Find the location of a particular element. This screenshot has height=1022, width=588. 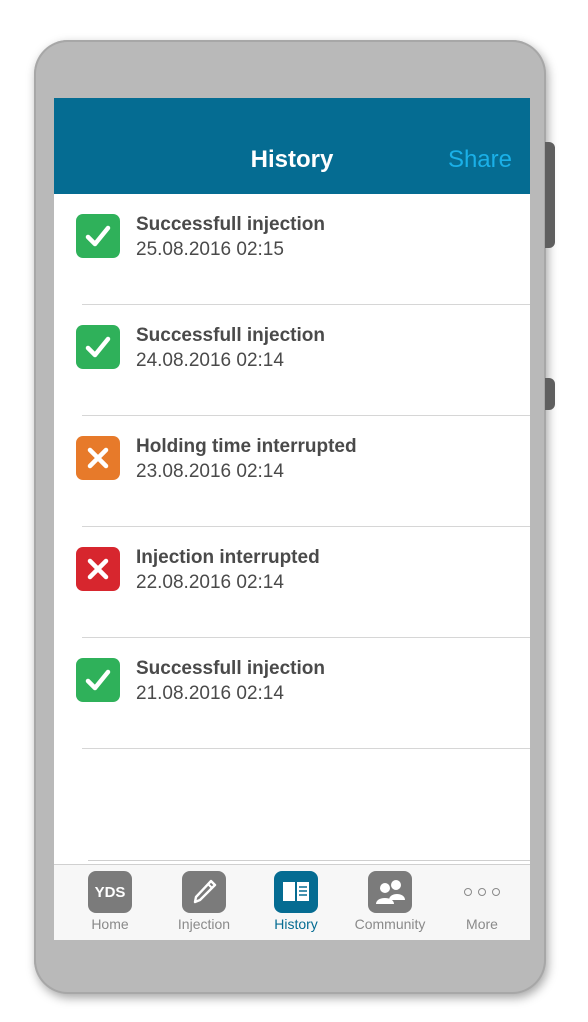

navigation-bar: History Share is located at coordinates (292, 146).